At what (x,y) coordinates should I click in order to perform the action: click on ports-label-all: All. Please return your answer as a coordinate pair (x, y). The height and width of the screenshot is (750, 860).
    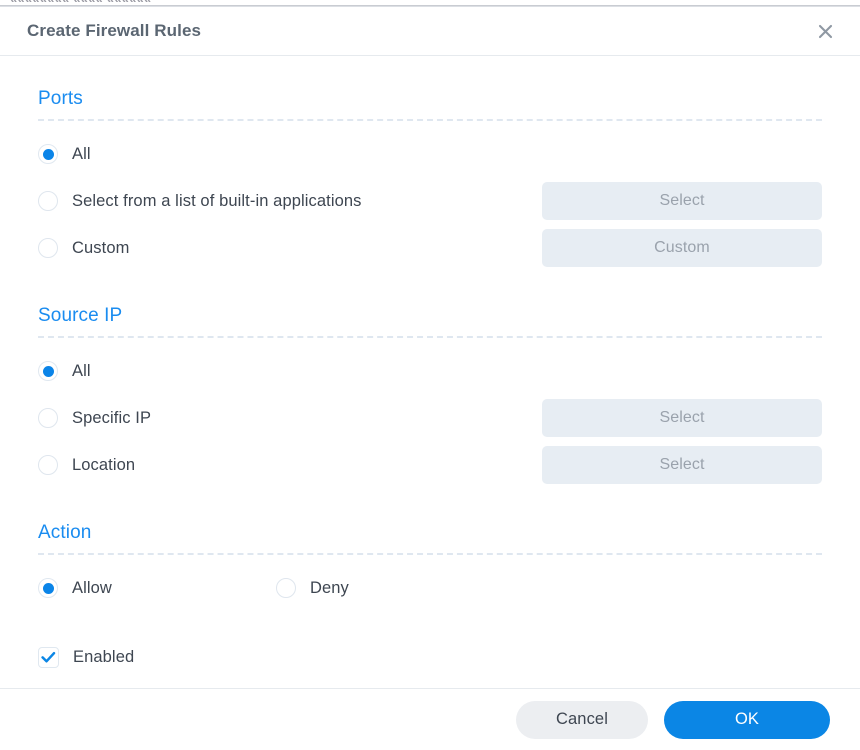
    Looking at the image, I should click on (81, 153).